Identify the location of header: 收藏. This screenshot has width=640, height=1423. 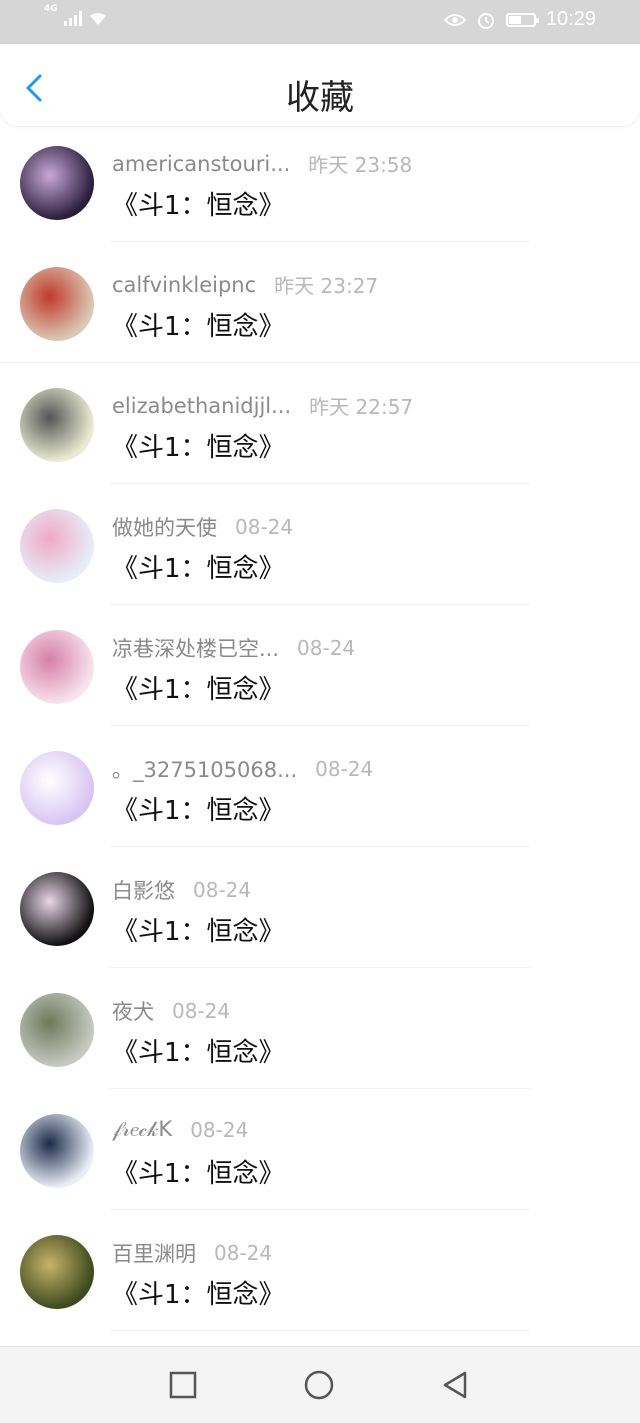
(320, 85).